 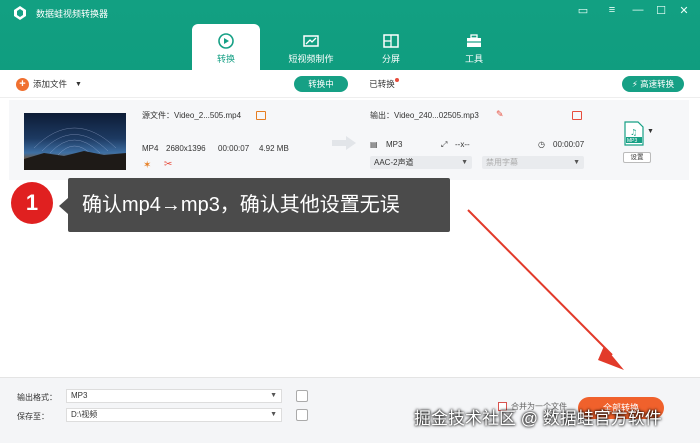 I want to click on output-format-select: MP3 ▼, so click(x=174, y=396).